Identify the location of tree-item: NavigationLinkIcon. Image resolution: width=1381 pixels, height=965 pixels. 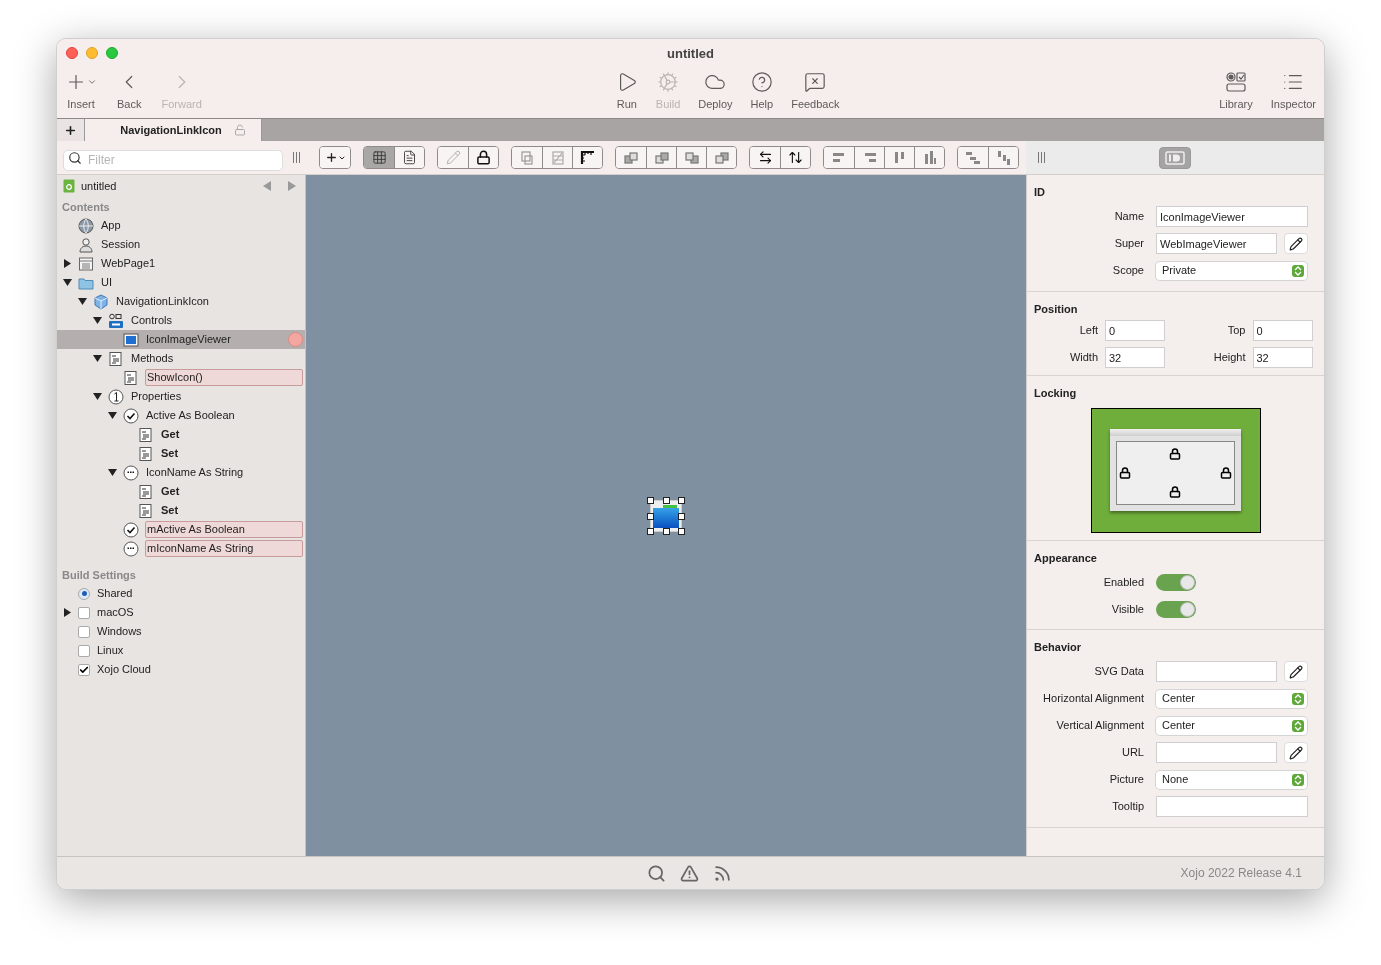
(181, 301).